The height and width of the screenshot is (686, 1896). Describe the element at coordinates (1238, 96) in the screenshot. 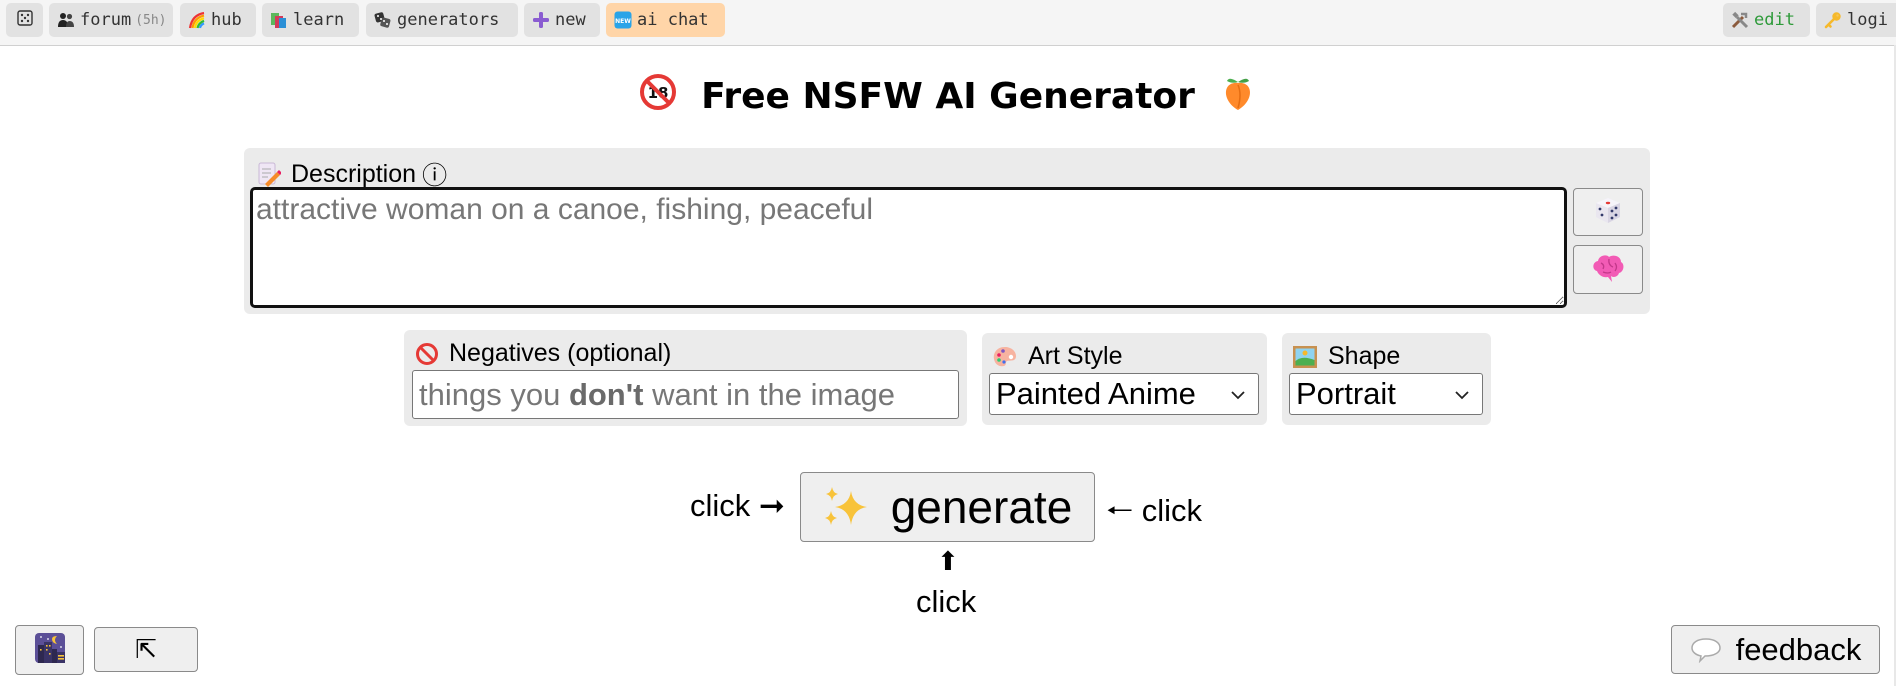

I see `peach-icon` at that location.